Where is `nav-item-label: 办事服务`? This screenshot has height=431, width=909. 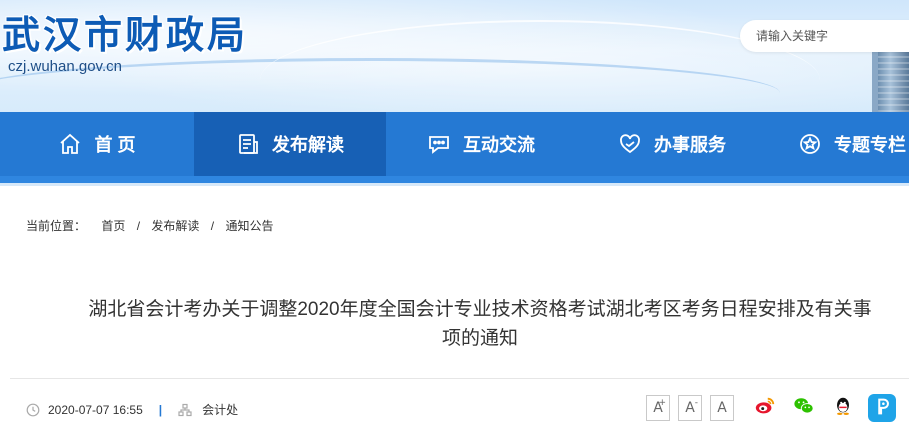
nav-item-label: 办事服务 is located at coordinates (690, 145).